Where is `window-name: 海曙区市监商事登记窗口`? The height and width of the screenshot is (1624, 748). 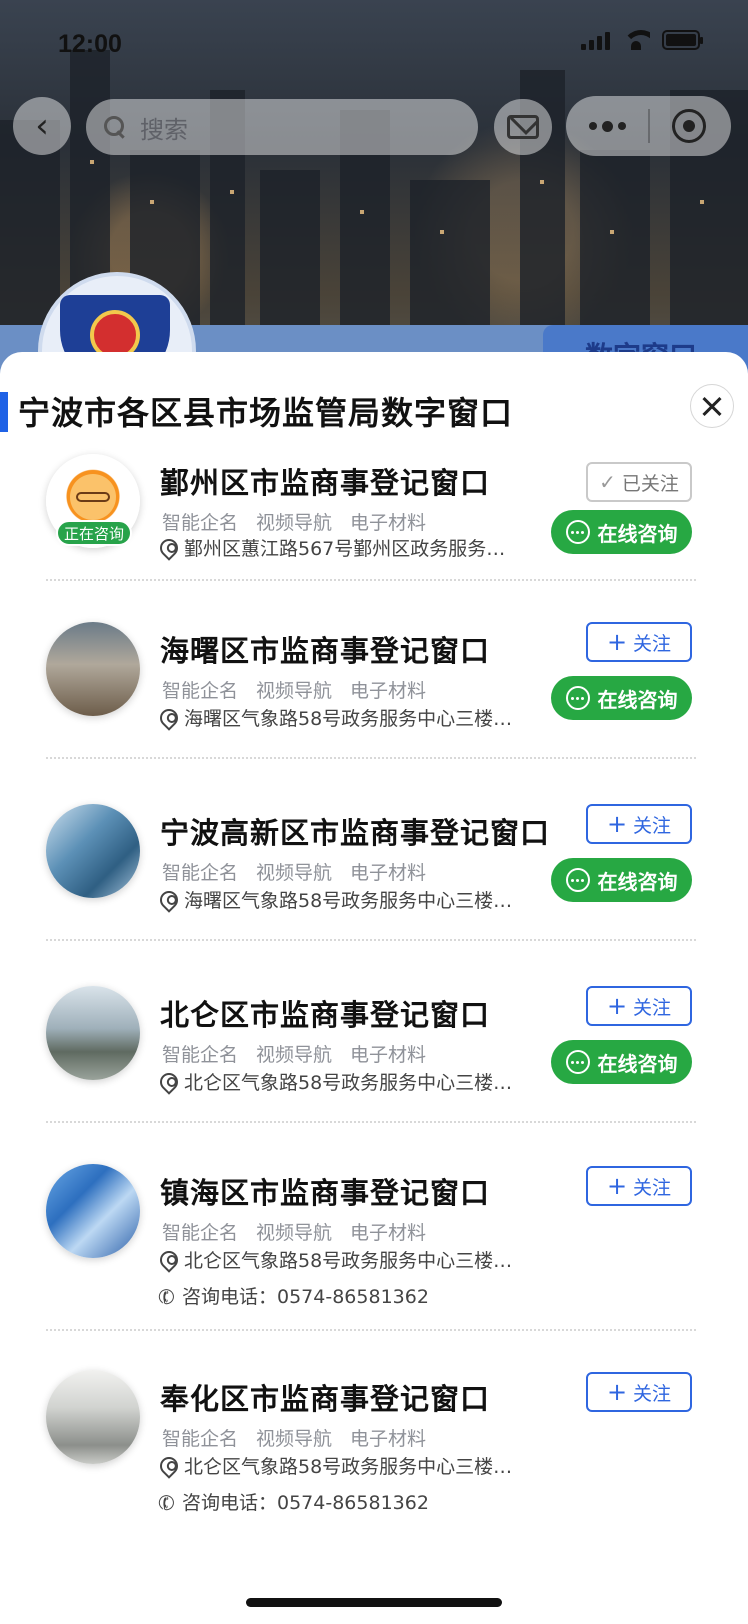 window-name: 海曙区市监商事登记窗口 is located at coordinates (325, 651).